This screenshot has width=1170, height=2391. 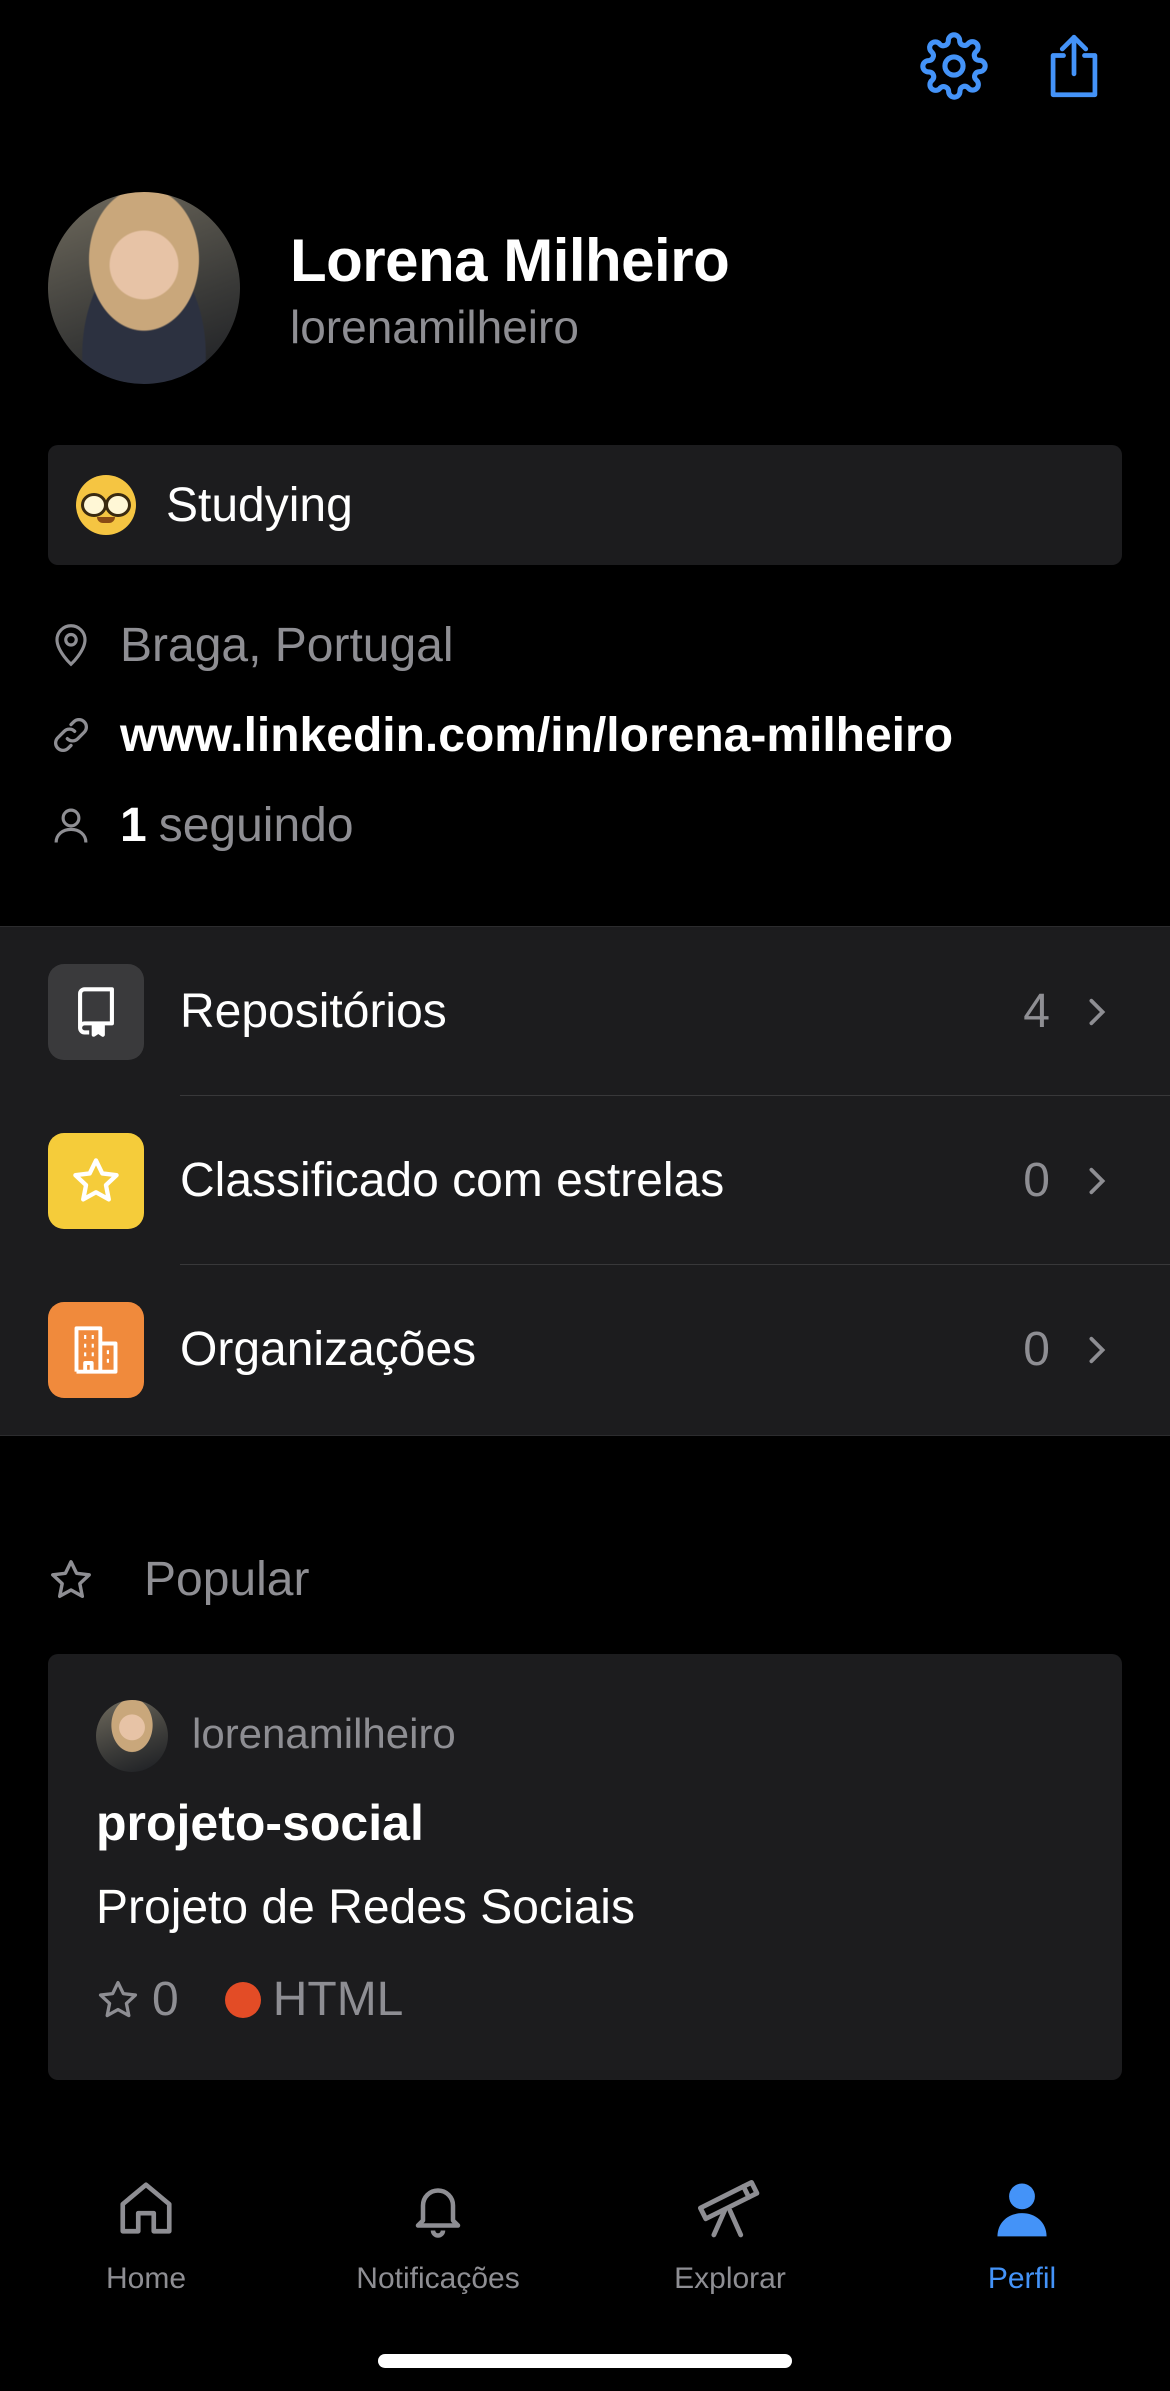 I want to click on popular-section-header: Popular, so click(x=178, y=1579).